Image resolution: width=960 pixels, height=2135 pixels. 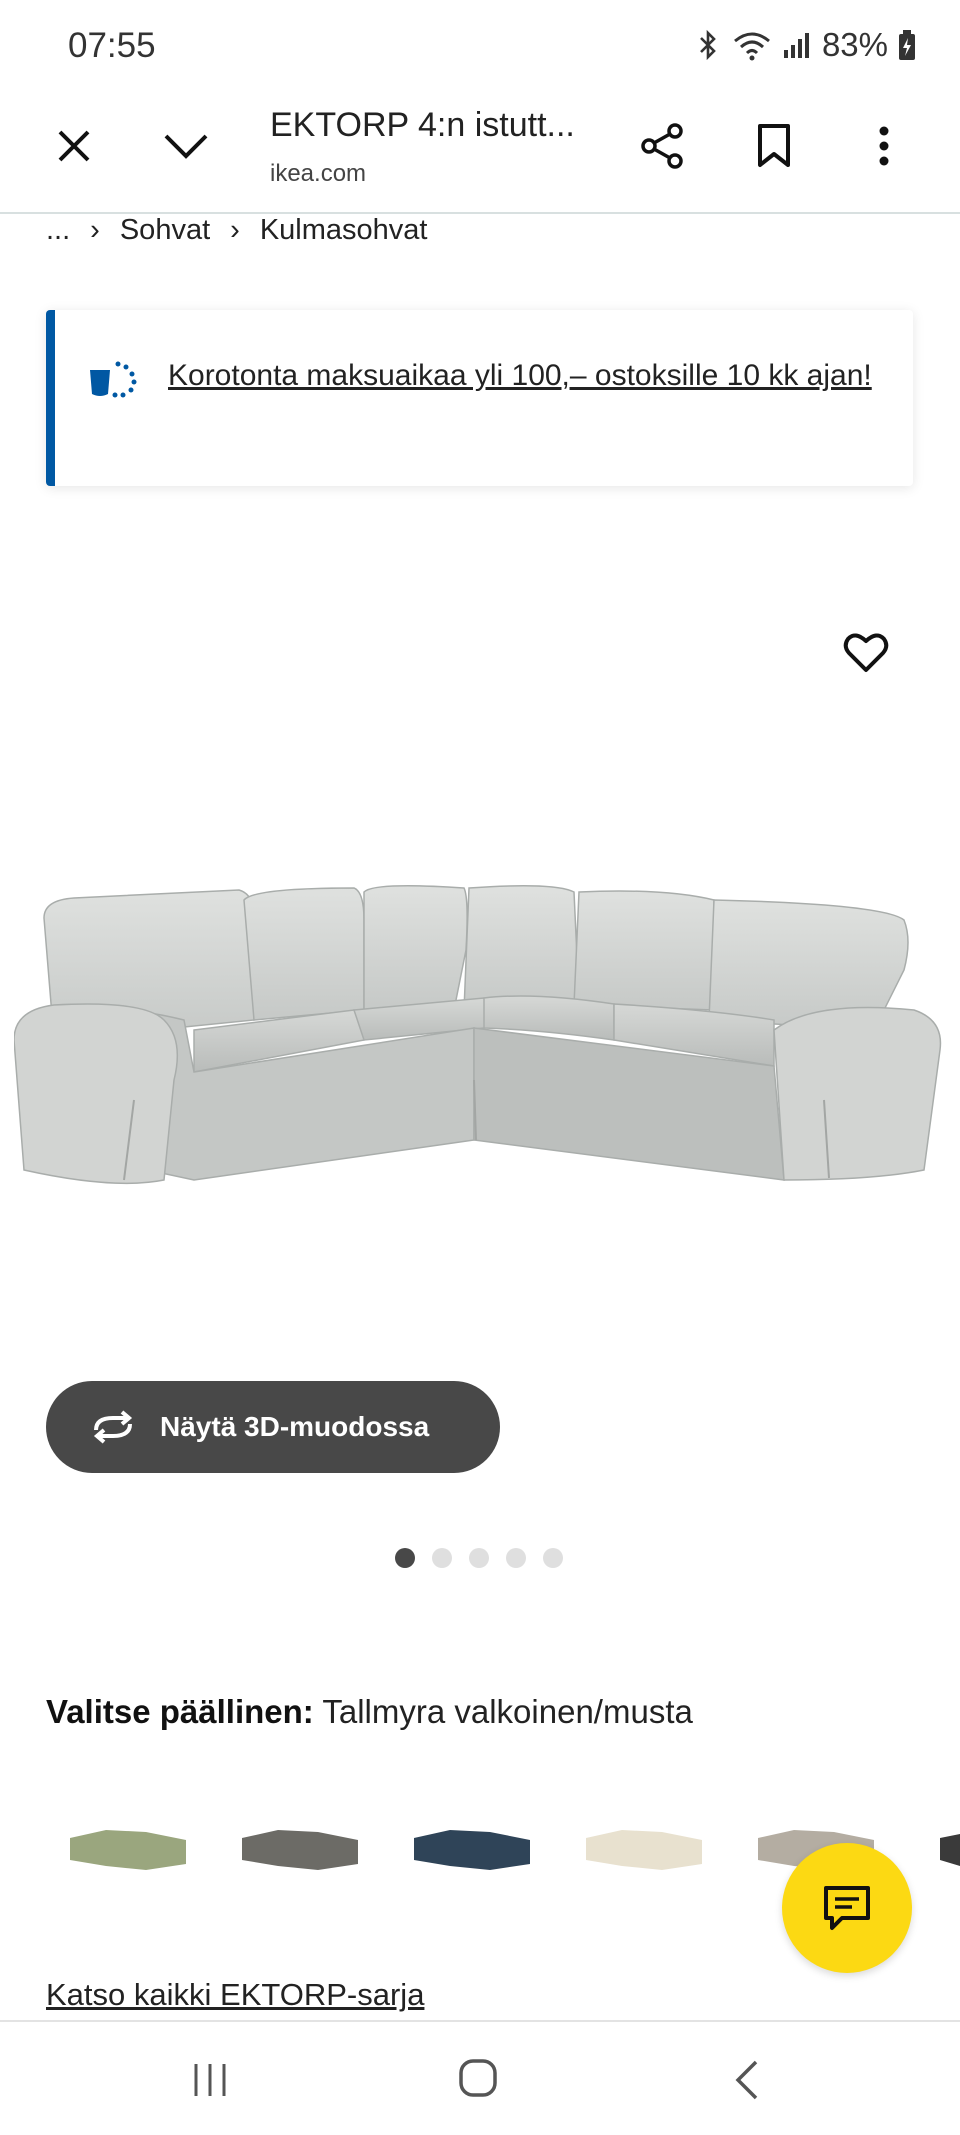 I want to click on cover-value: Tallmyra valkoinen/musta, so click(x=507, y=1711).